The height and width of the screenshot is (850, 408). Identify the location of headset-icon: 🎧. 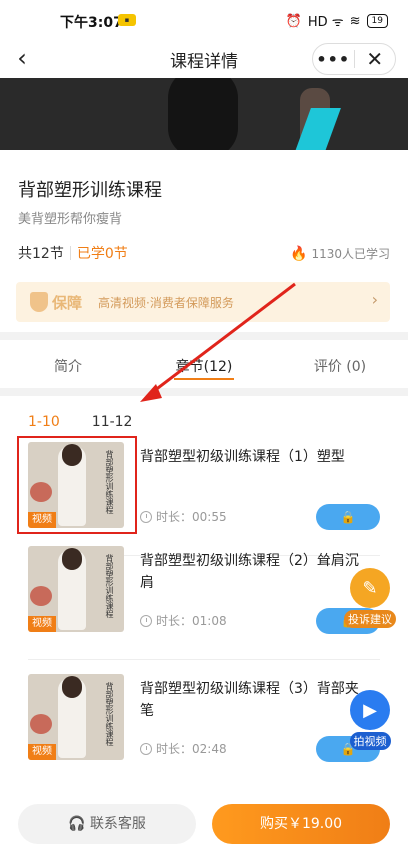
(77, 824).